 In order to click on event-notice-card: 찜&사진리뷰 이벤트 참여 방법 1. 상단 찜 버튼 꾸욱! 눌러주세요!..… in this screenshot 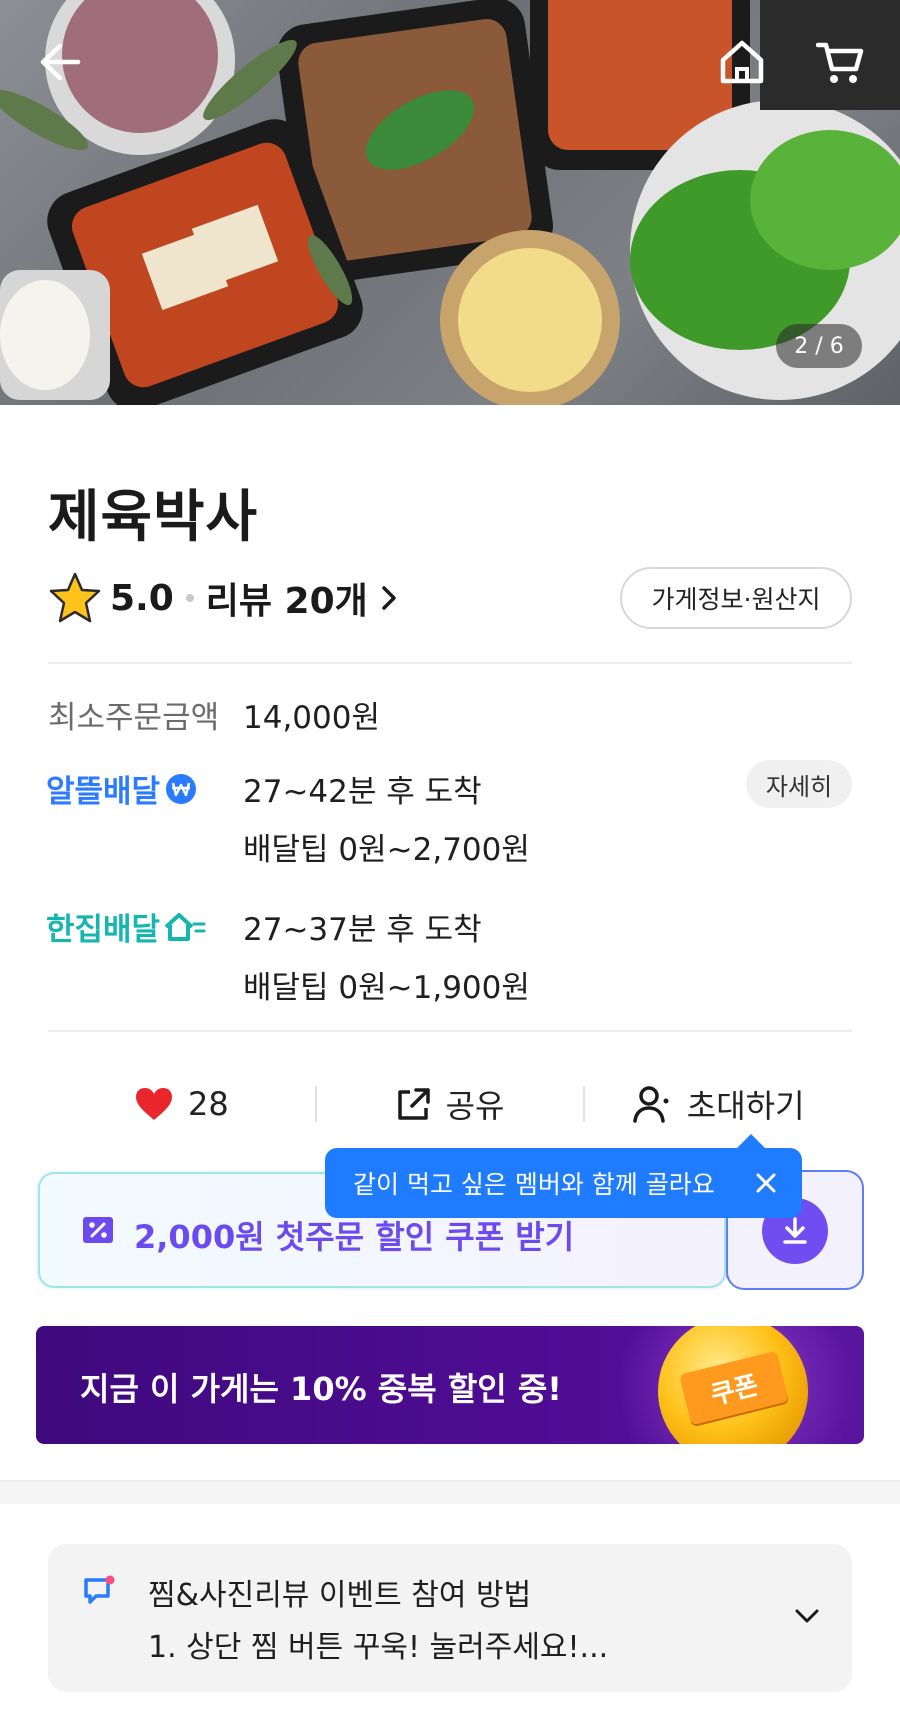, I will do `click(450, 1618)`.